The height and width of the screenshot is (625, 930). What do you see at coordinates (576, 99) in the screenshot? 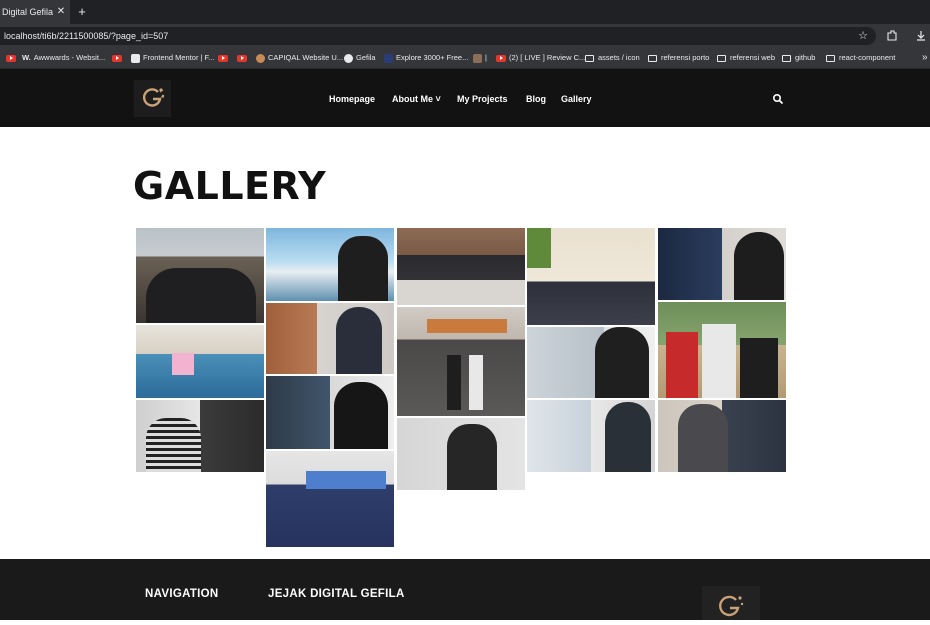
I see `nav-gallery: Gallery` at bounding box center [576, 99].